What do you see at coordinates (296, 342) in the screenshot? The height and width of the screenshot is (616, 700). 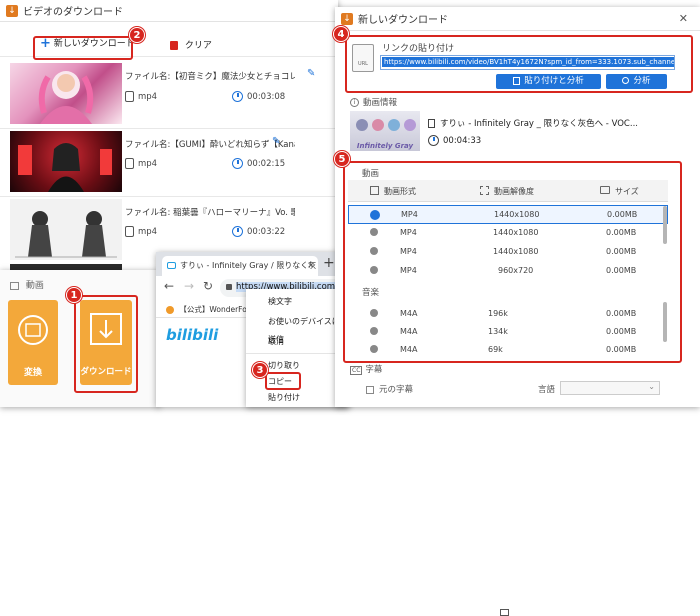 I see `menu-item-undo: 取消` at bounding box center [296, 342].